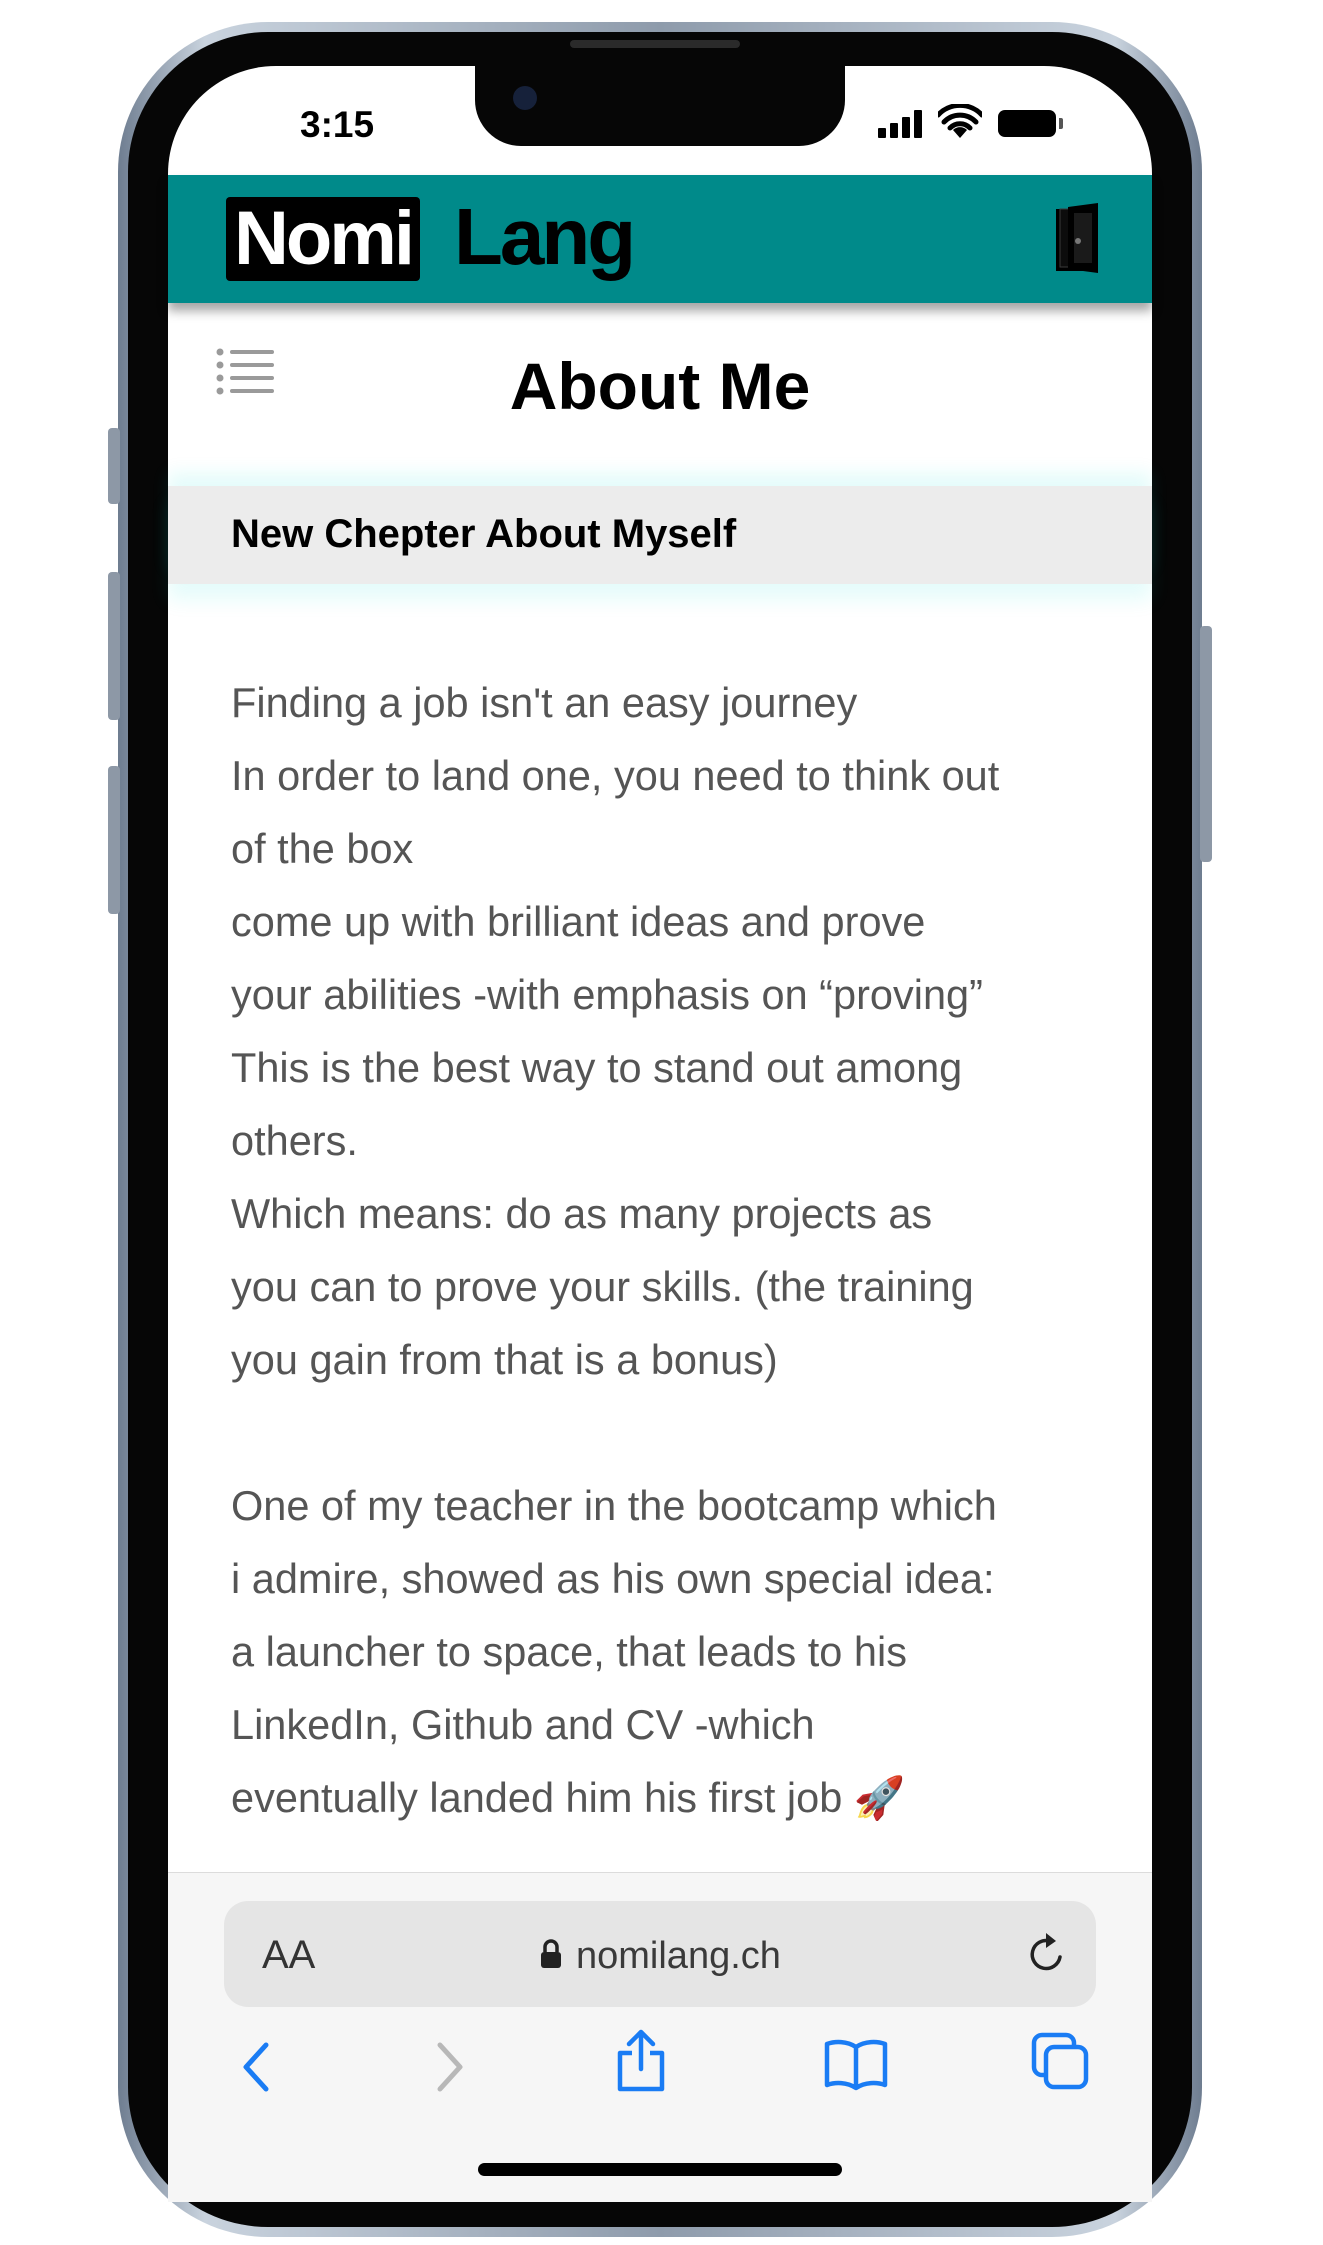  What do you see at coordinates (545, 237) in the screenshot?
I see `logo-lang: Lang` at bounding box center [545, 237].